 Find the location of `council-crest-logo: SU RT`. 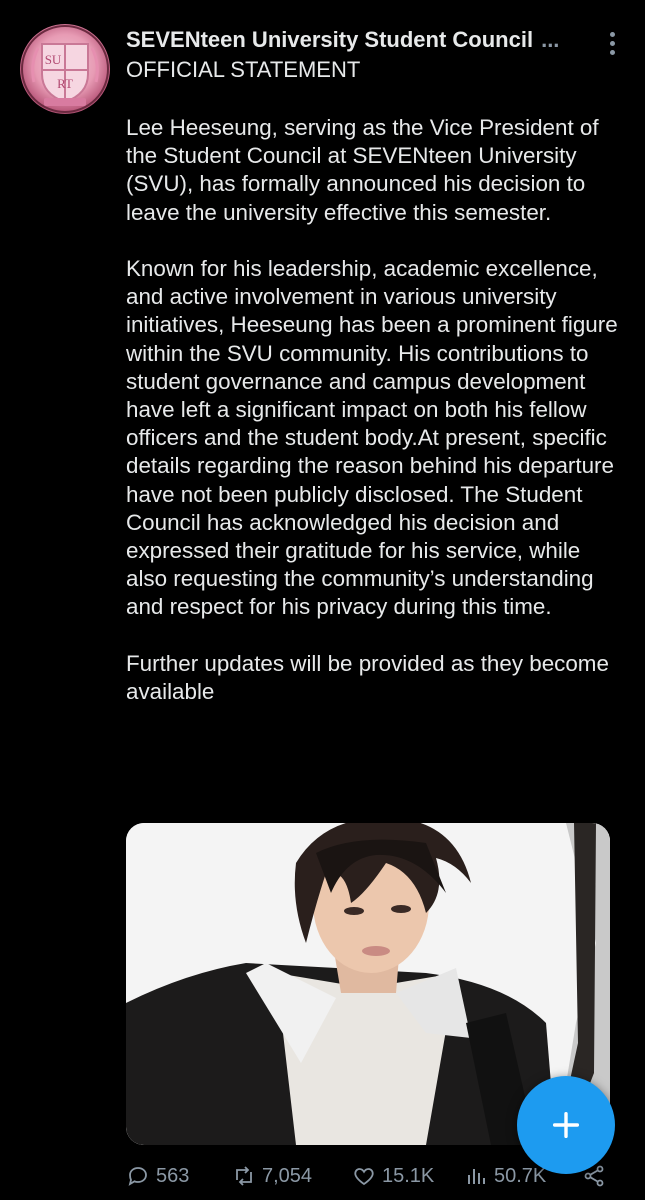

council-crest-logo: SU RT is located at coordinates (65, 69).